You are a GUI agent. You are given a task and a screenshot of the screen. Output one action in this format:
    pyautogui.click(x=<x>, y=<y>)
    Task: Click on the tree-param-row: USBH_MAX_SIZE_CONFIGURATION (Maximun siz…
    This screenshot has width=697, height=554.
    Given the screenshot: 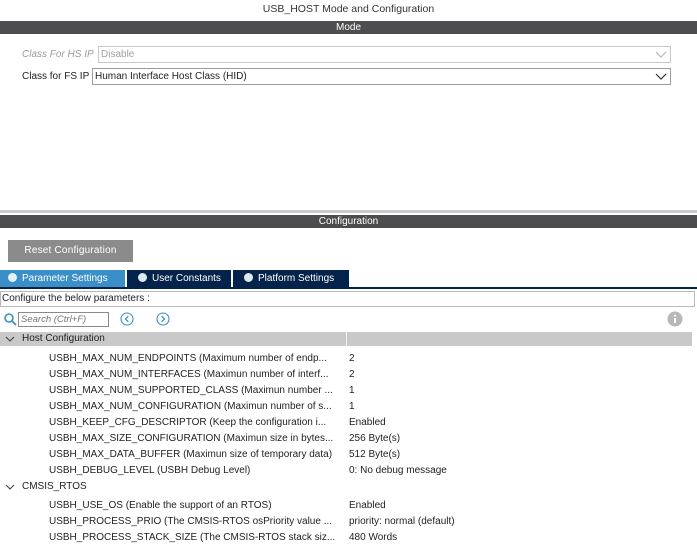 What is the action you would take?
    pyautogui.click(x=346, y=439)
    